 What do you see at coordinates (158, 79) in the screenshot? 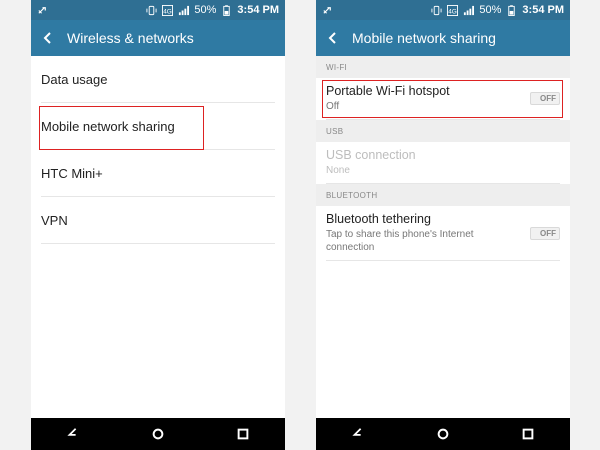
I see `list-item-data-usage: Data usage` at bounding box center [158, 79].